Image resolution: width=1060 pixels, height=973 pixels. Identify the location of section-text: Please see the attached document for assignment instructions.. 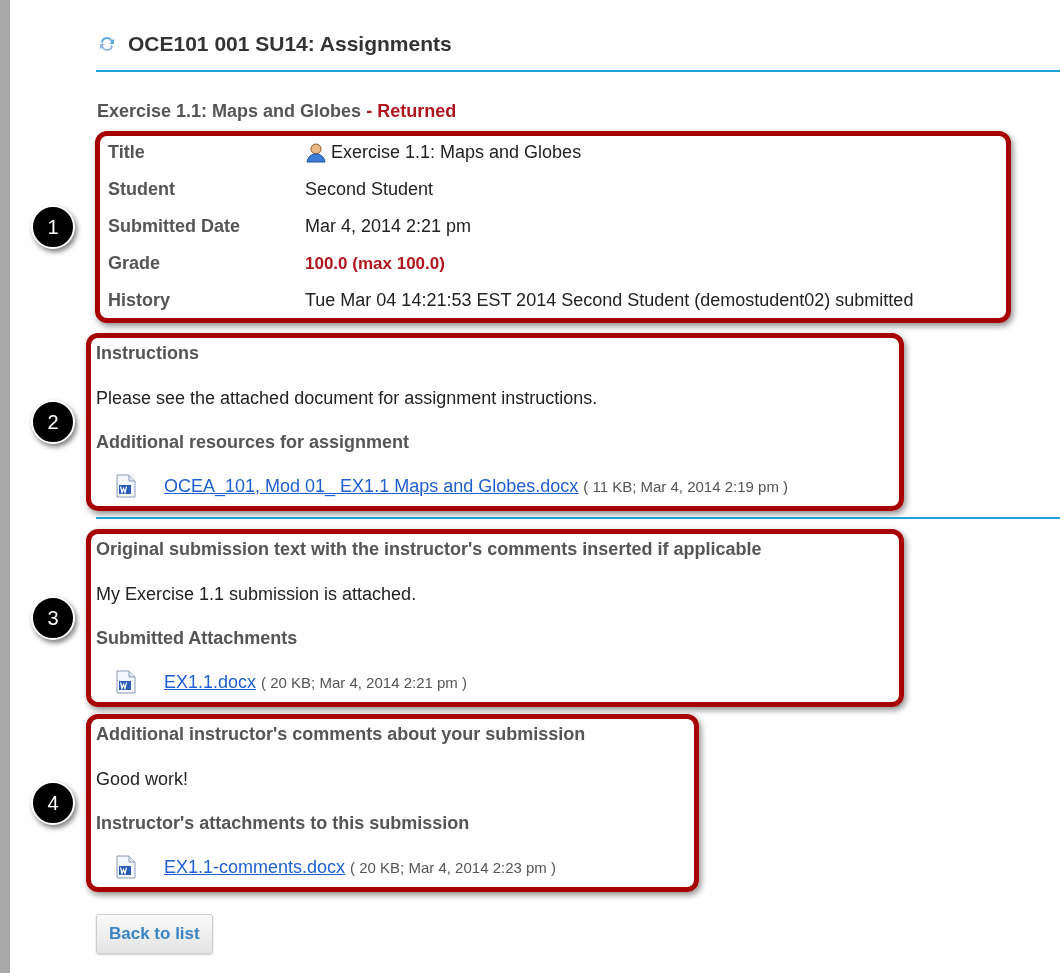
(347, 398).